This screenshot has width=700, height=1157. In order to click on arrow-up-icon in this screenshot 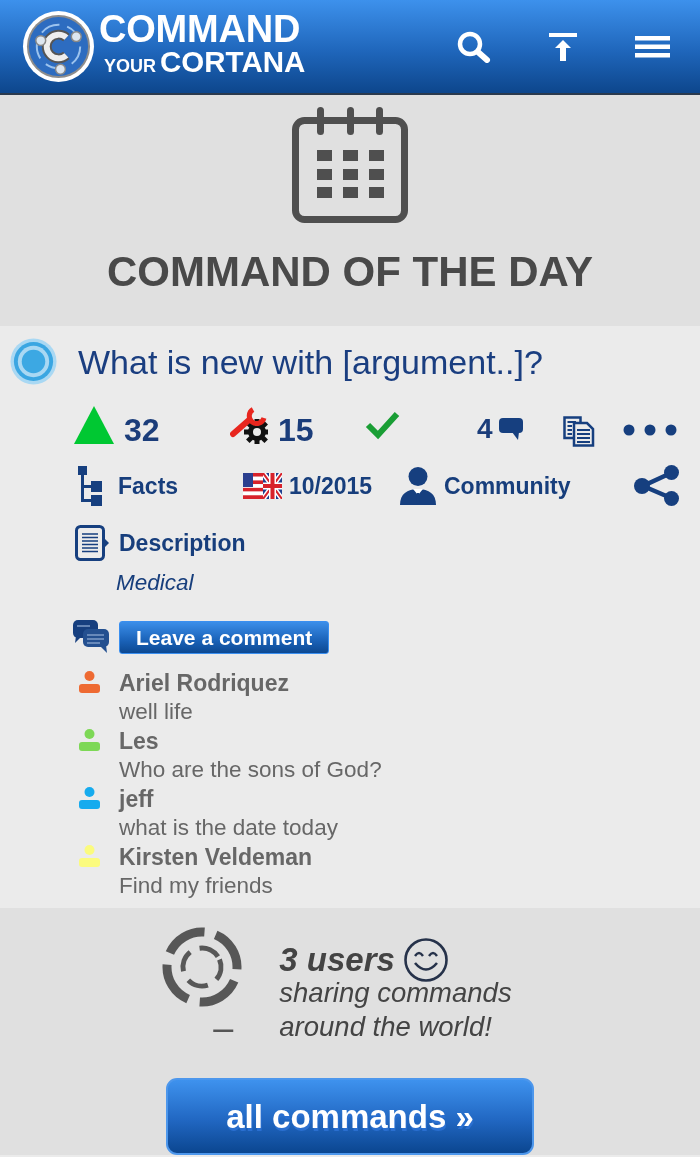, I will do `click(563, 46)`.